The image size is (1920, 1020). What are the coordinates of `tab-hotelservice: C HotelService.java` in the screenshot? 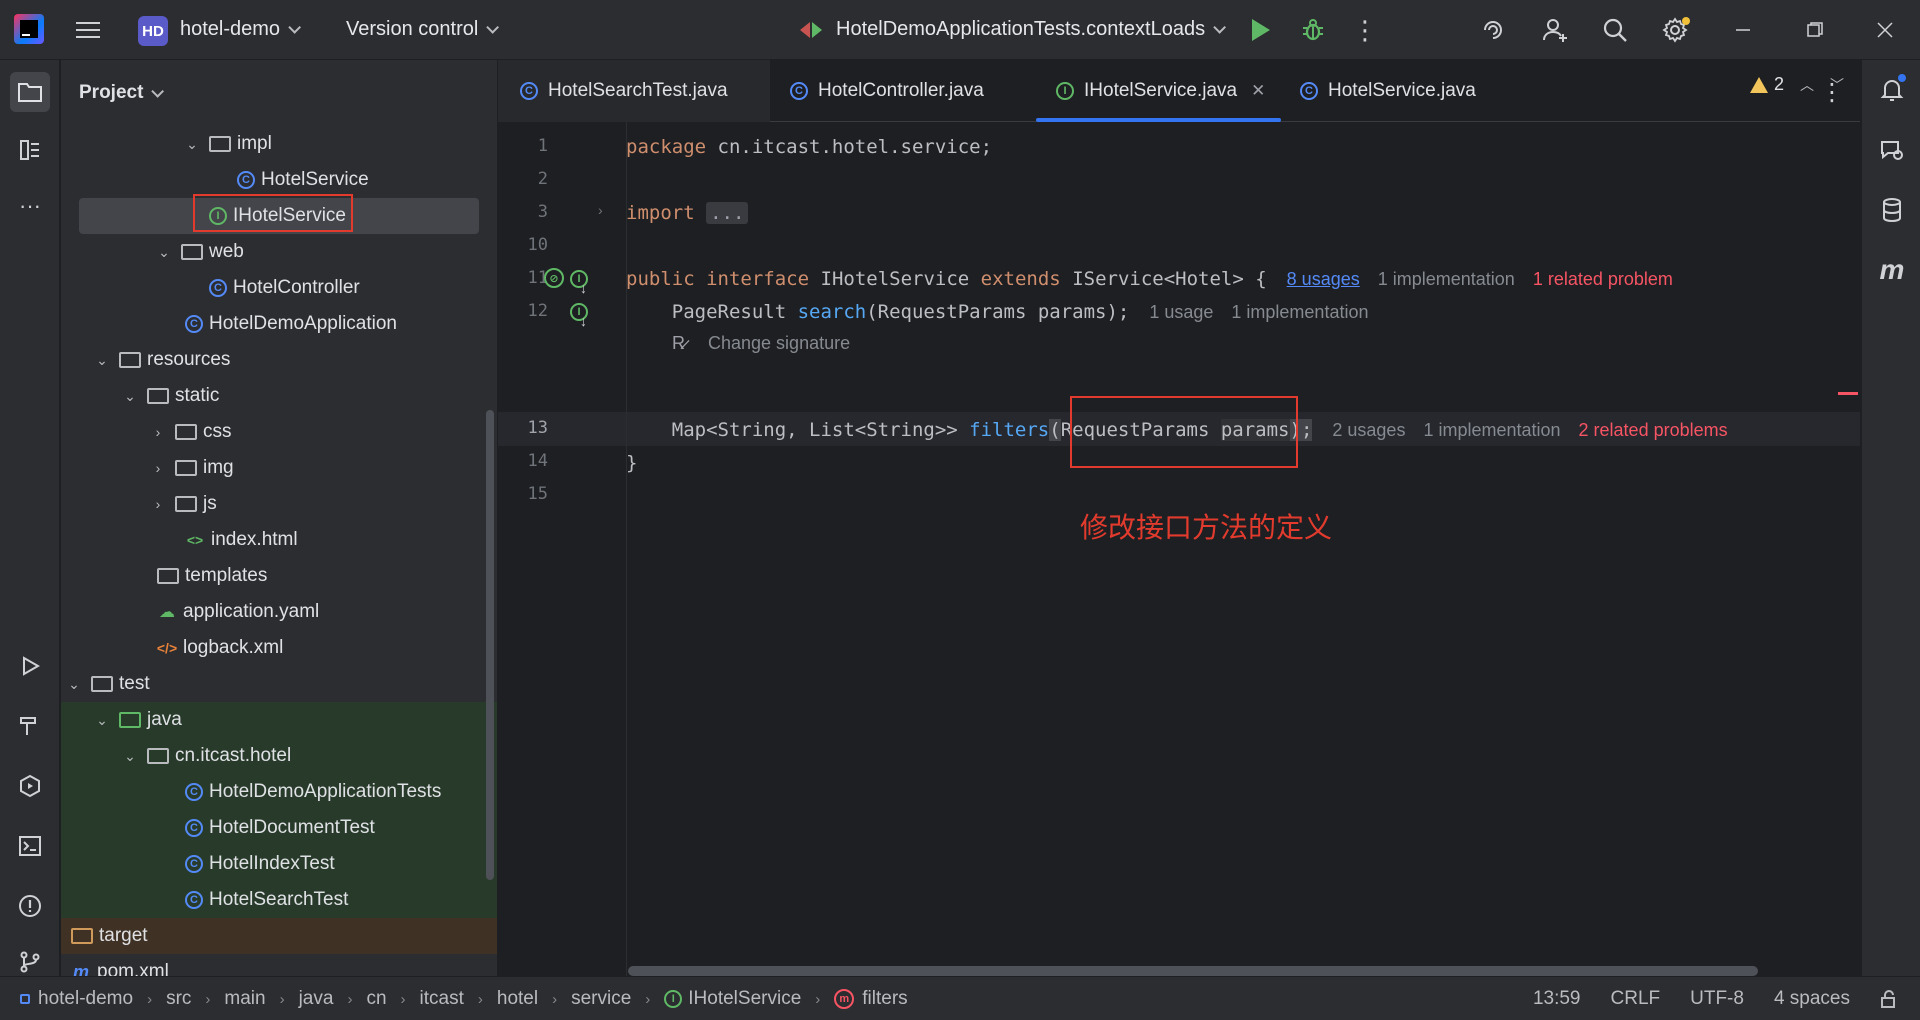 It's located at (1388, 91).